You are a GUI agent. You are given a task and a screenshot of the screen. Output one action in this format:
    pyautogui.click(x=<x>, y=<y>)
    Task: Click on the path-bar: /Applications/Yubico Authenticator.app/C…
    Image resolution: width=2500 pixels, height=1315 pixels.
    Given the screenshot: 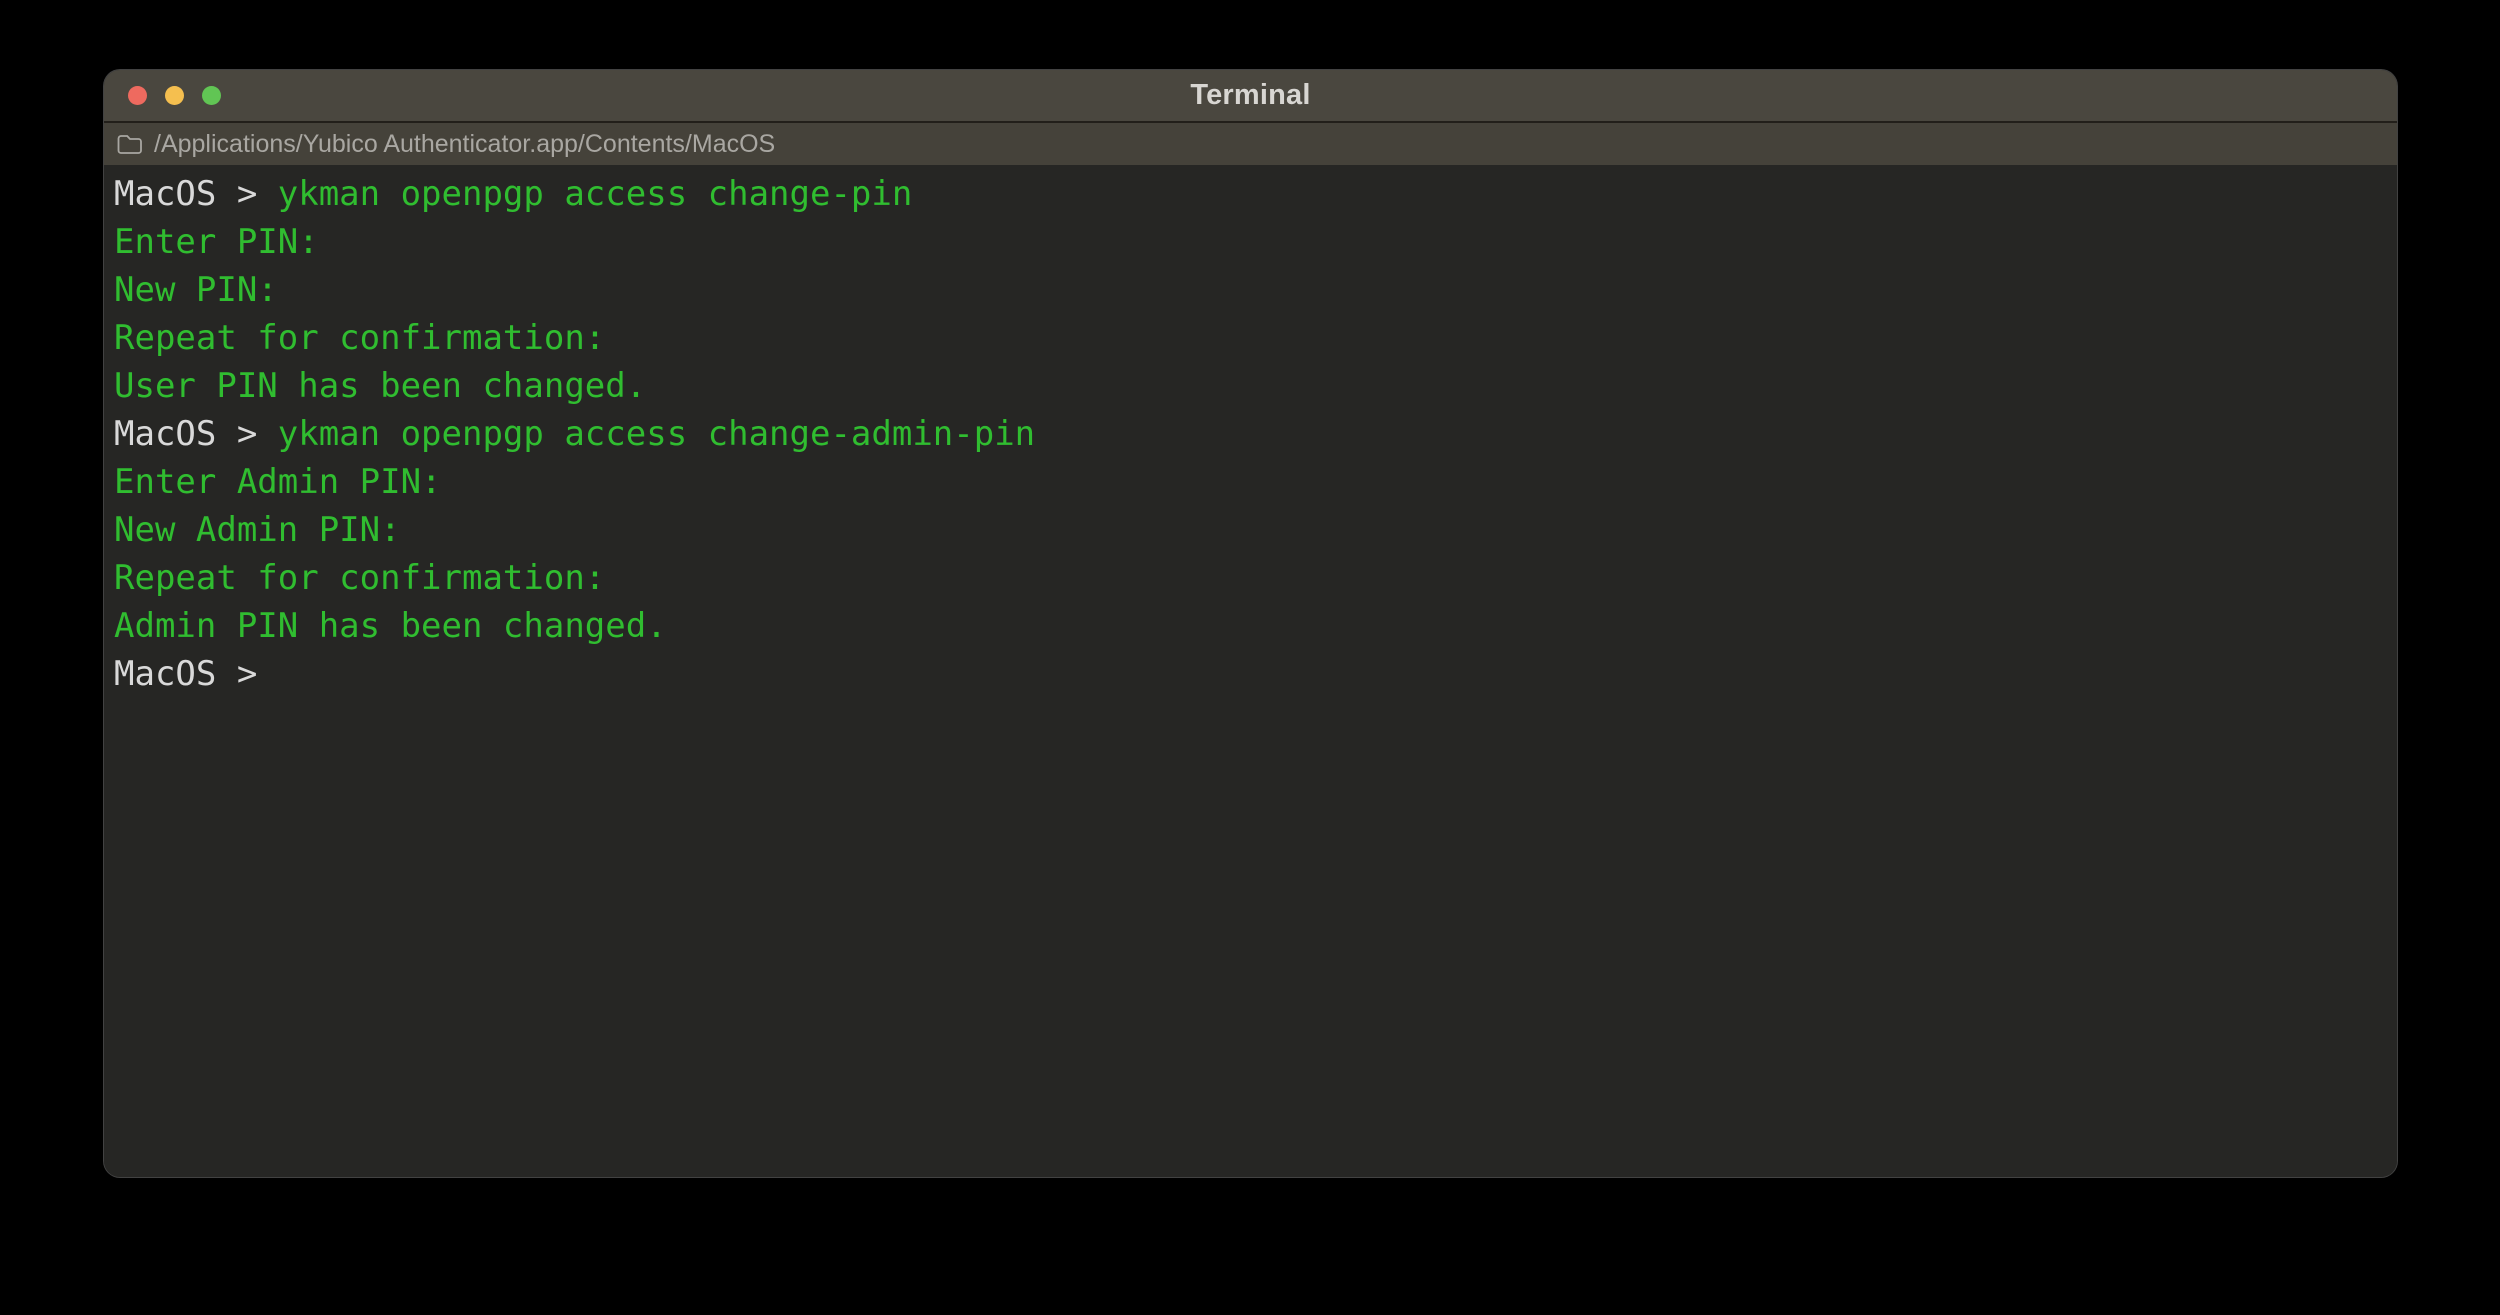 What is the action you would take?
    pyautogui.click(x=1250, y=143)
    